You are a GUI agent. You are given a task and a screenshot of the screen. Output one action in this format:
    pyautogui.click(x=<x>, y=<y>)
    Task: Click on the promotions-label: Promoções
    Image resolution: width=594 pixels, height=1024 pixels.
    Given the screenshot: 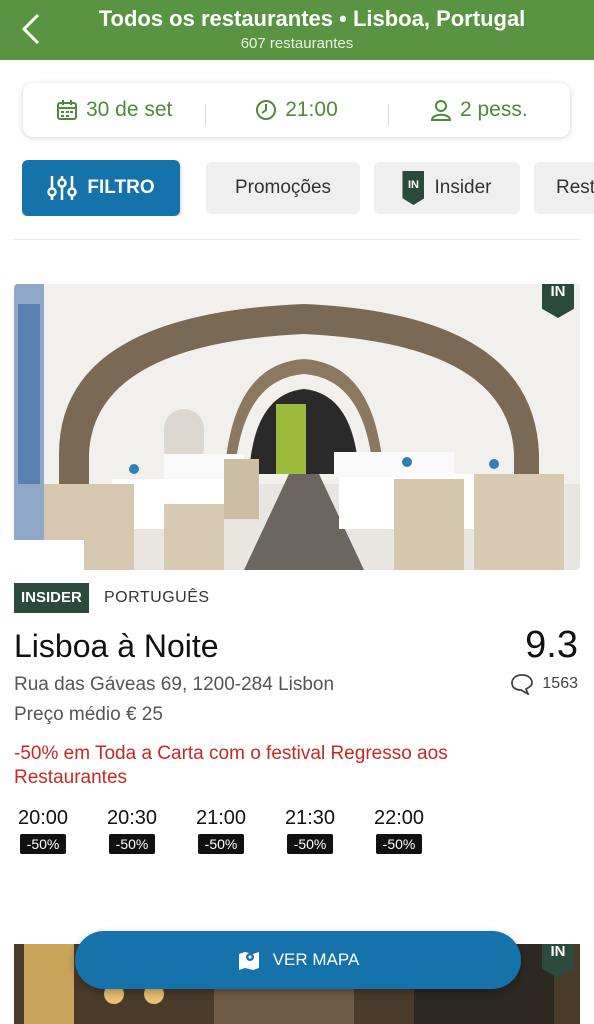 What is the action you would take?
    pyautogui.click(x=283, y=187)
    